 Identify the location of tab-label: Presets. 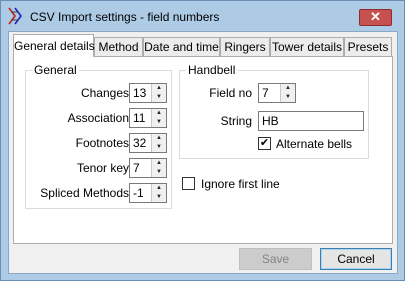
(368, 47).